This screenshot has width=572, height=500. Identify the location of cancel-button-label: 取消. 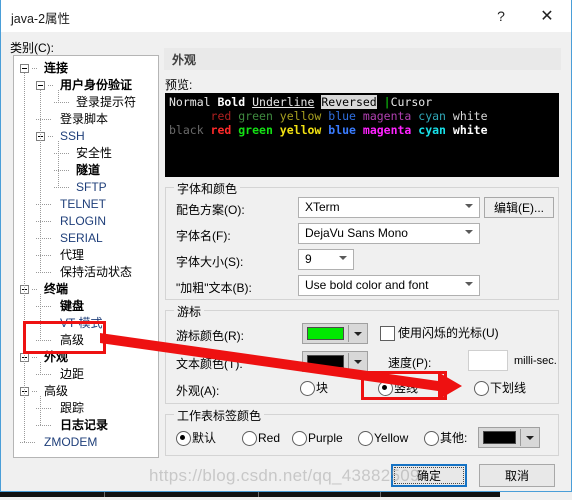
(516, 476).